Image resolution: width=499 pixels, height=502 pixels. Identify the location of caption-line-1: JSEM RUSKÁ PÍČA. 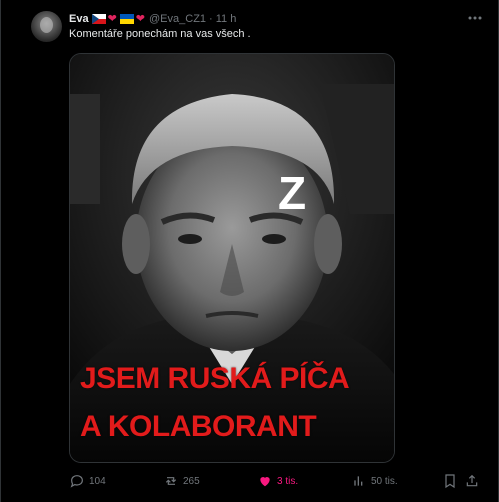
(215, 378).